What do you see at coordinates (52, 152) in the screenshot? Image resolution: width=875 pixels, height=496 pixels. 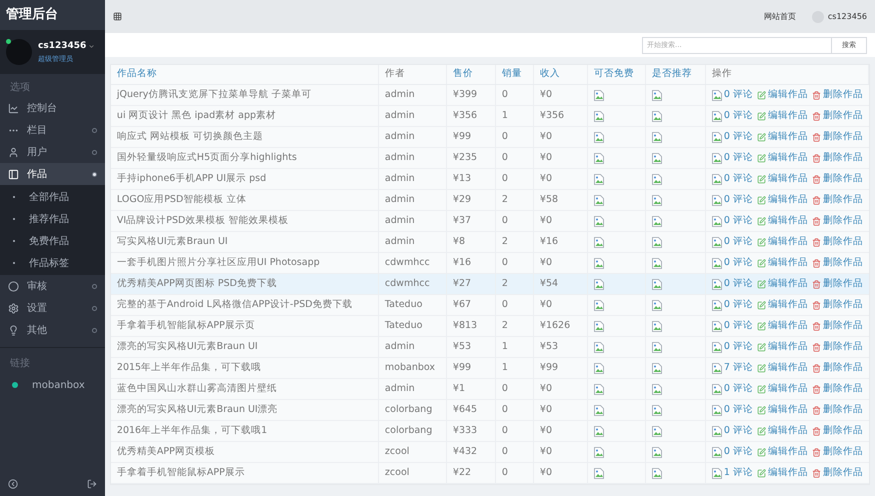 I see `menu-item: 用户` at bounding box center [52, 152].